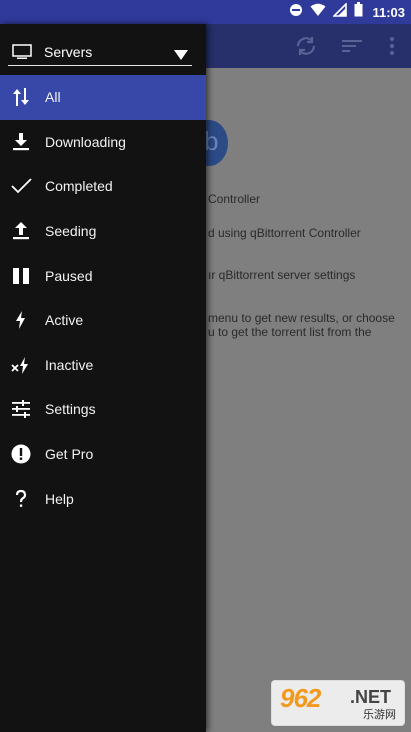 The image size is (411, 732). I want to click on watermark-sub: 乐游网, so click(379, 715).